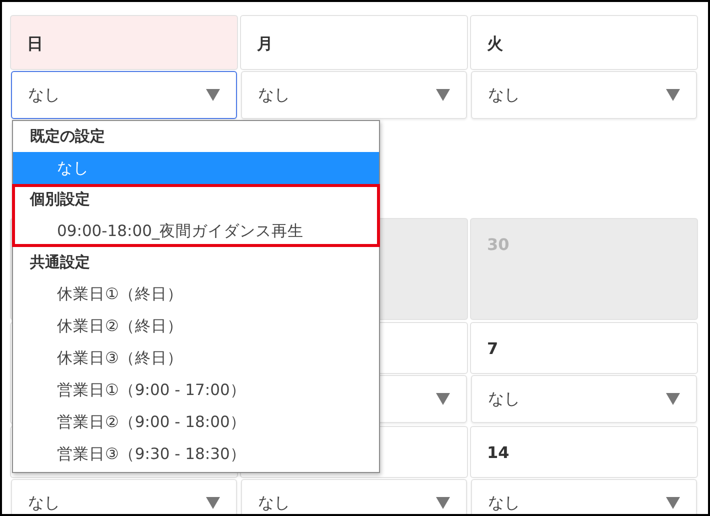  What do you see at coordinates (584, 42) in the screenshot?
I see `day-header: 火` at bounding box center [584, 42].